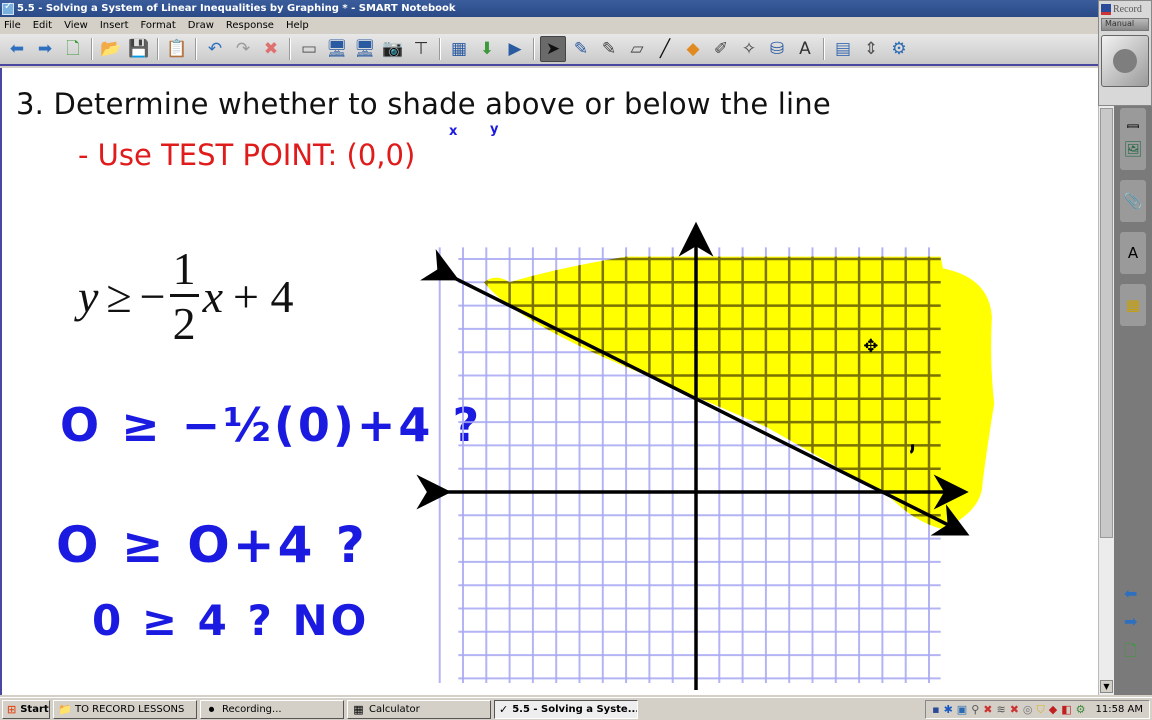 Image resolution: width=1152 pixels, height=720 pixels. What do you see at coordinates (1081, 710) in the screenshot?
I see `connection-icon: ⚙` at bounding box center [1081, 710].